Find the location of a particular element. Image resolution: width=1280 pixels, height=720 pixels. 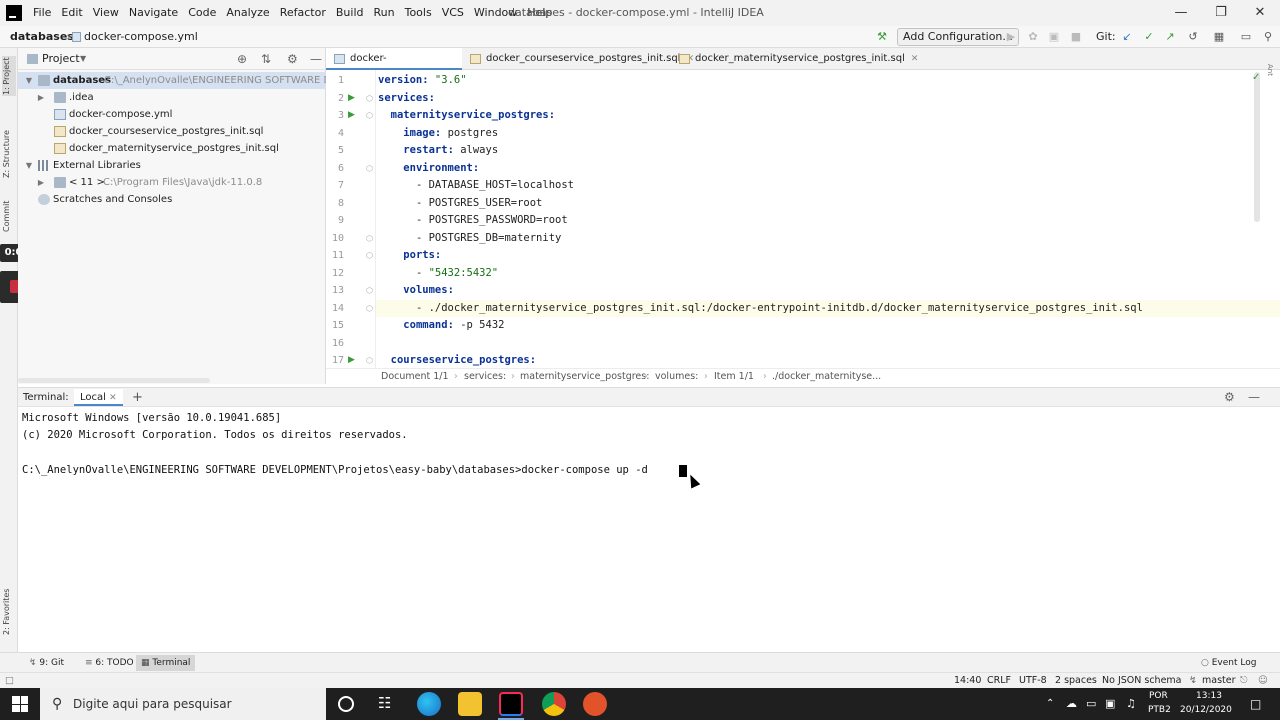

breadcrumb-document: Document 1/1 is located at coordinates (415, 377).